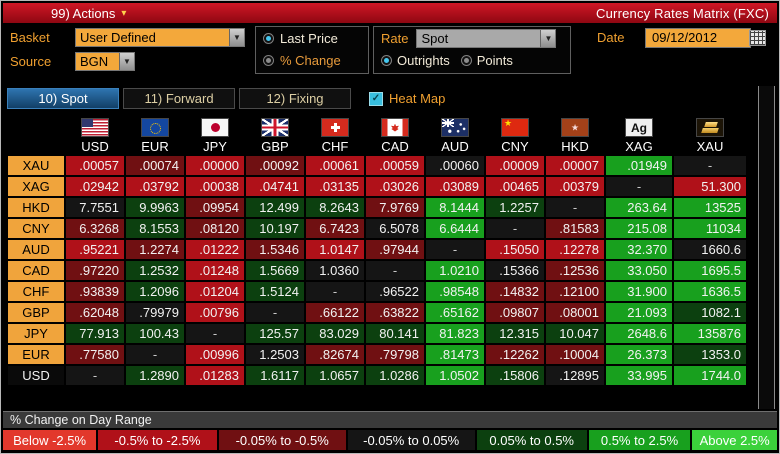 The image size is (780, 454). Describe the element at coordinates (36, 291) in the screenshot. I see `row-label-chf: CHF` at that location.